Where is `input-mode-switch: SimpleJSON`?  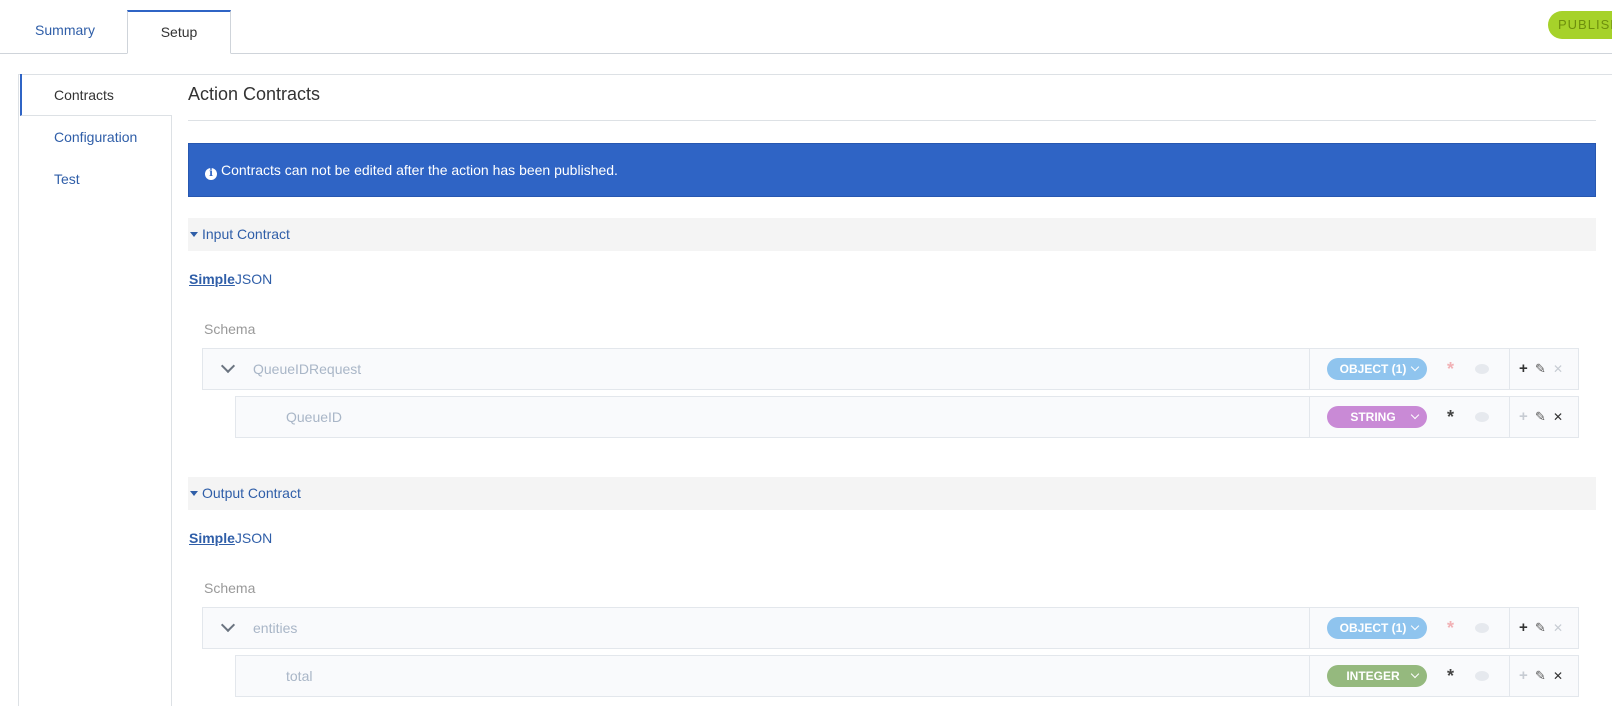
input-mode-switch: SimpleJSON is located at coordinates (230, 279).